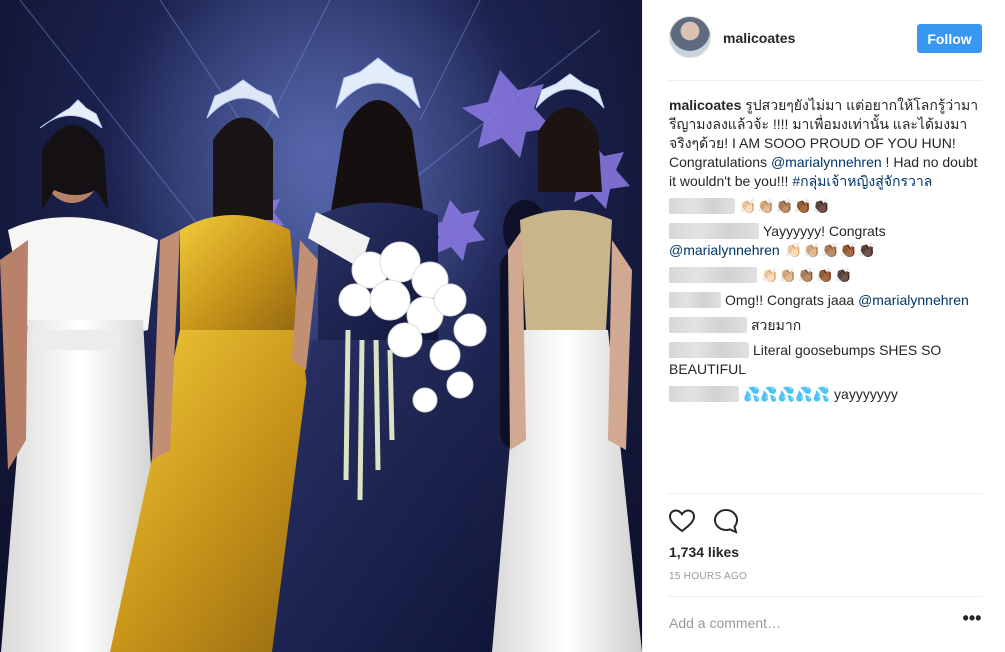 The image size is (1005, 652). I want to click on comment-text: 💦💦💦💦💦 yayyyyyyy, so click(820, 394).